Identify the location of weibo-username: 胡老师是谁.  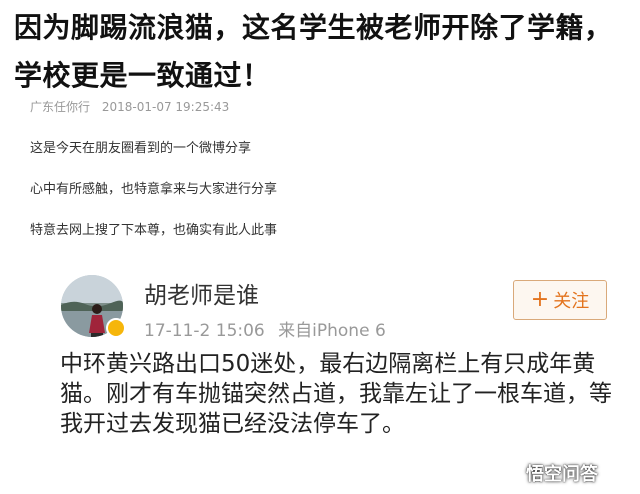
(201, 293).